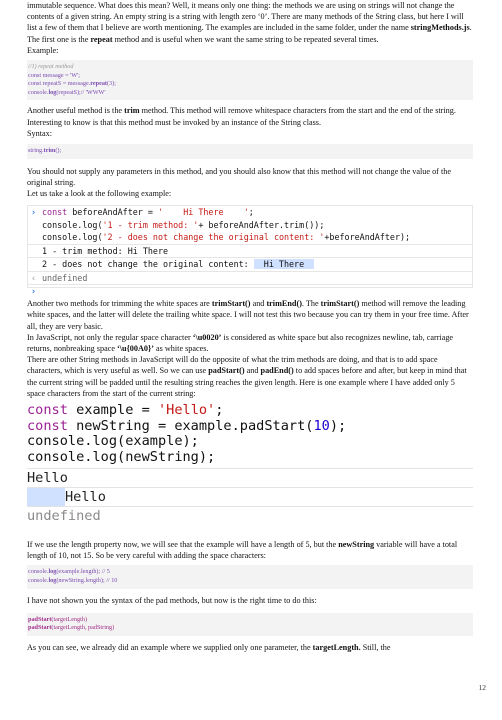 This screenshot has height=720, width=502. What do you see at coordinates (69, 572) in the screenshot?
I see `code-line: console.log(example.length); // 5` at bounding box center [69, 572].